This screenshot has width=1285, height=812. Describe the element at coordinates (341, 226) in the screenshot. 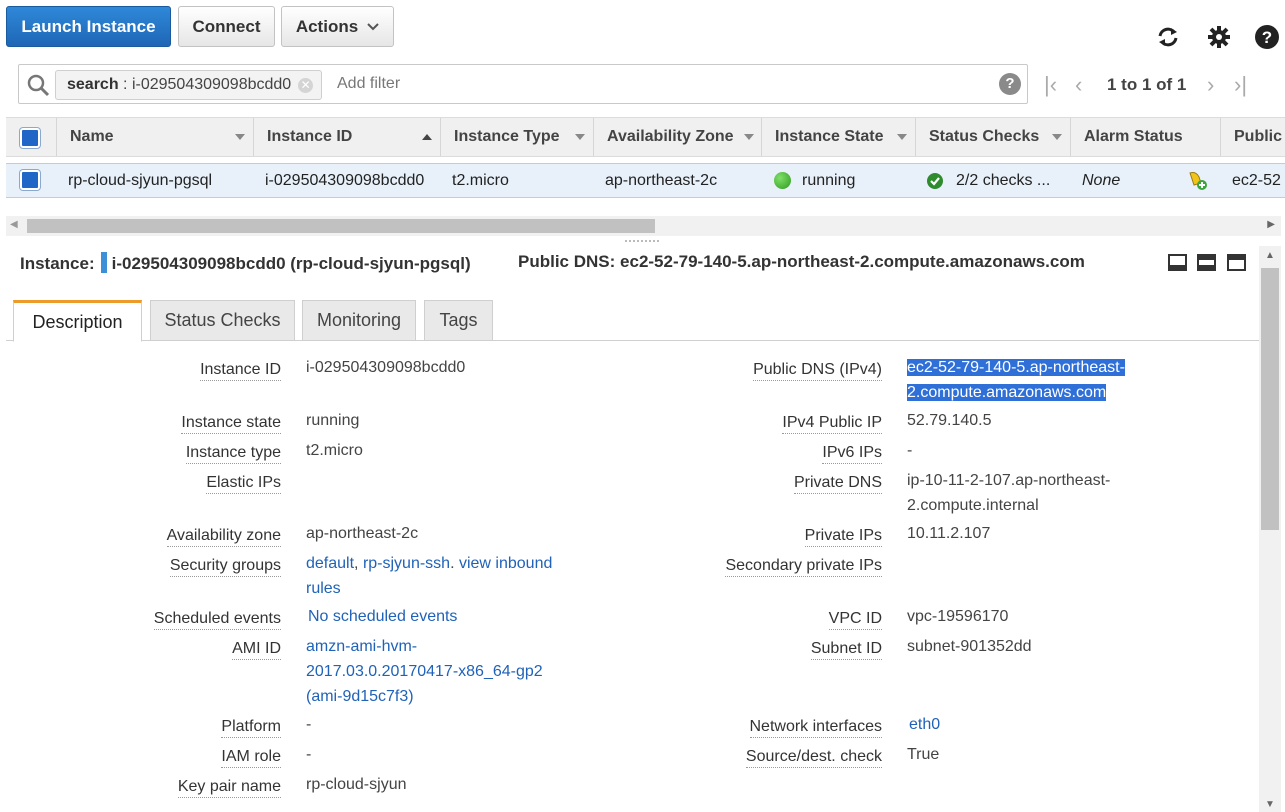

I see `horizontal-scroll-thumb` at that location.